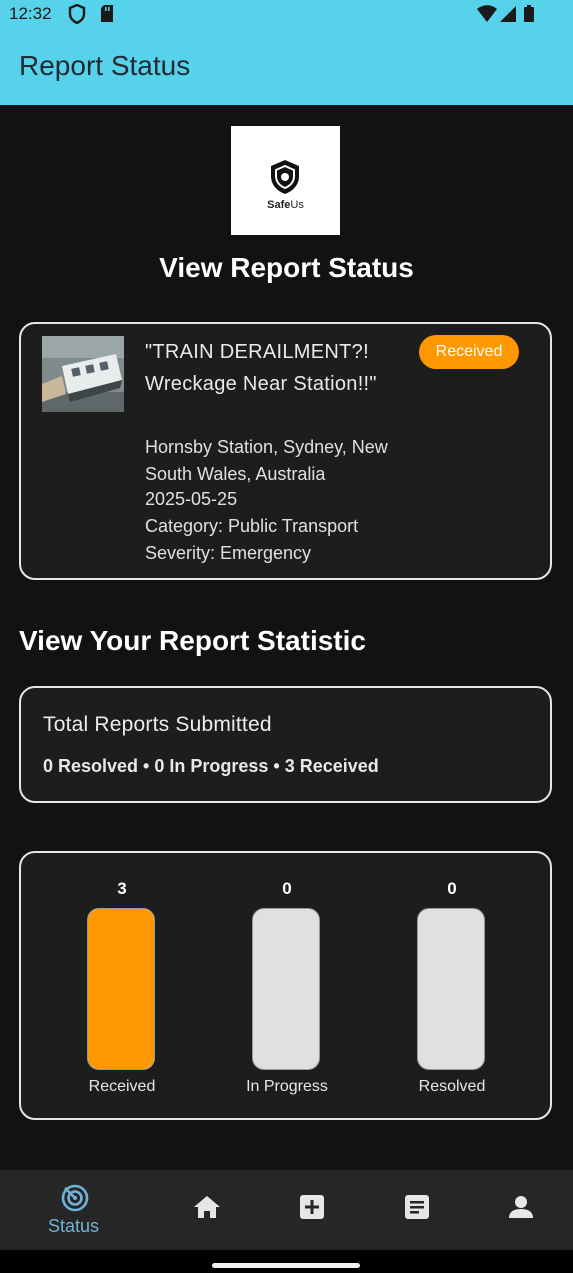  I want to click on nav-reports, so click(418, 1210).